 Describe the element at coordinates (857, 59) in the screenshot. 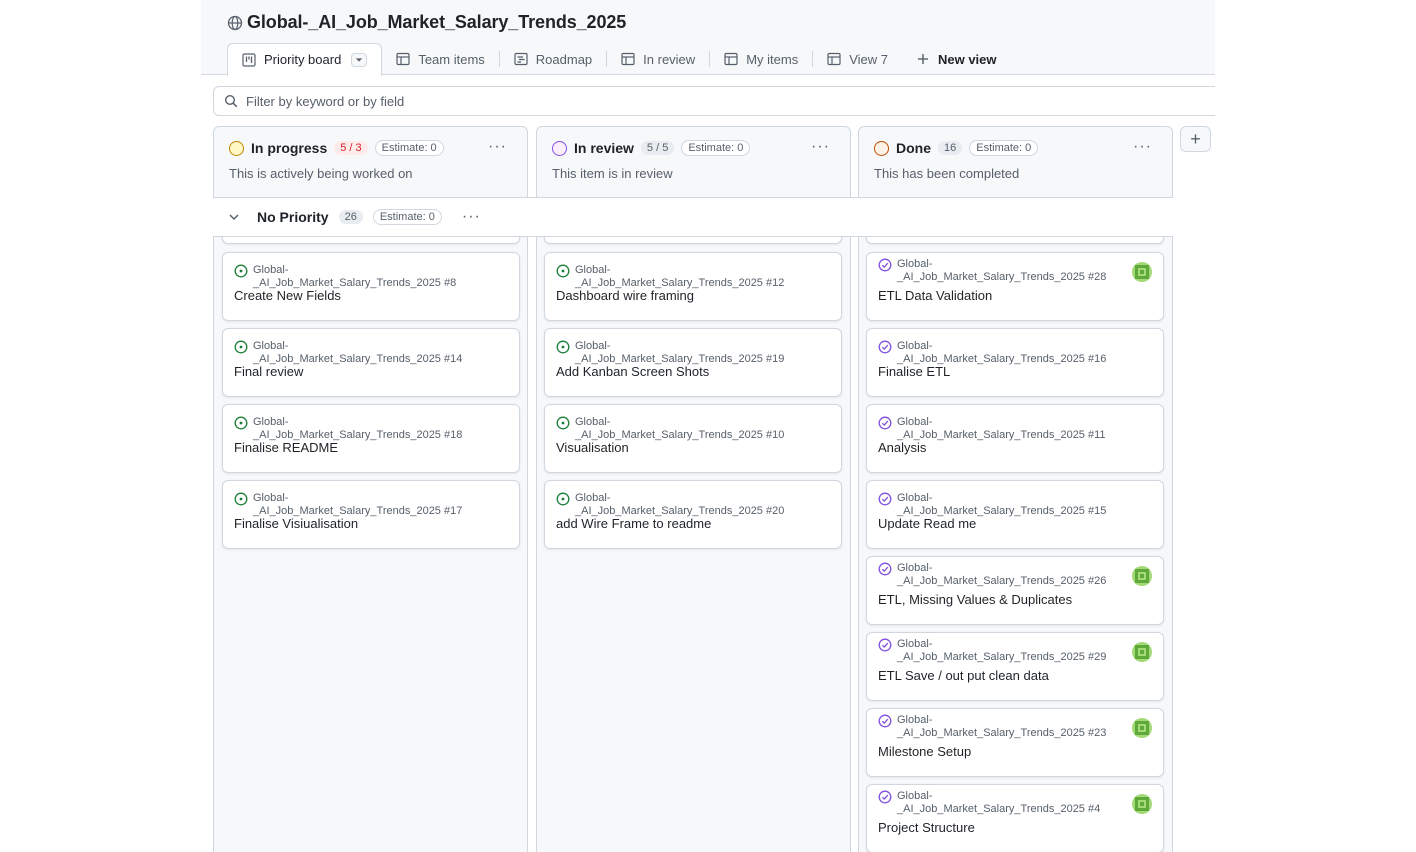

I see `tab-view-7: View 7` at that location.